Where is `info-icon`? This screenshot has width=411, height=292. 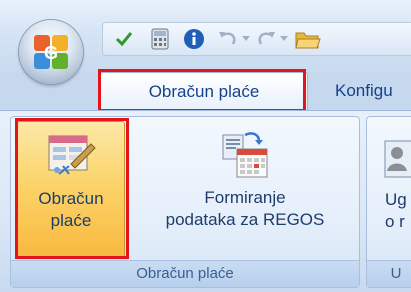 info-icon is located at coordinates (194, 39).